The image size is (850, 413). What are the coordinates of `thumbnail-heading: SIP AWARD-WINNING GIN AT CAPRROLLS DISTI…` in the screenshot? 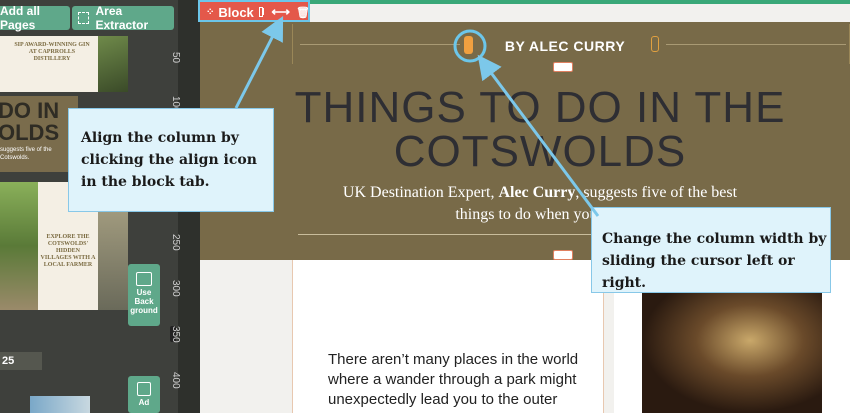 It's located at (52, 52).